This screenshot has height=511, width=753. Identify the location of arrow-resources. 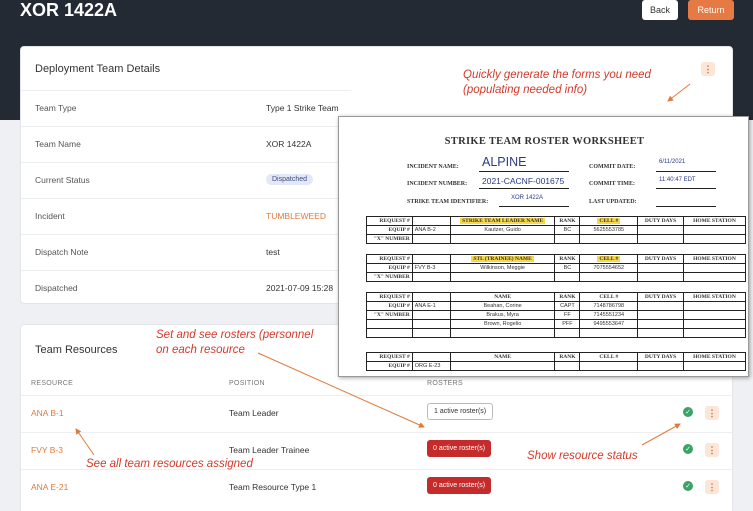
(85, 442).